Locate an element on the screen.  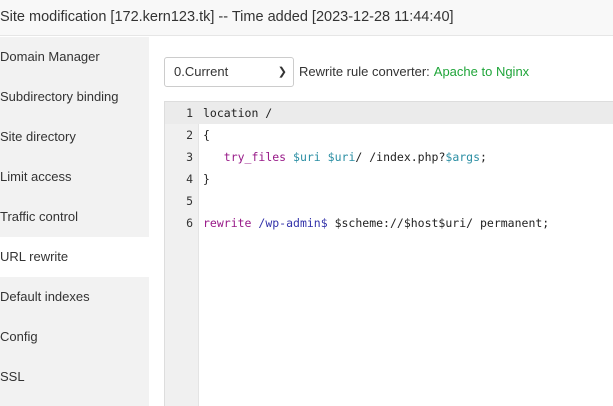
code-token: ; is located at coordinates (483, 157).